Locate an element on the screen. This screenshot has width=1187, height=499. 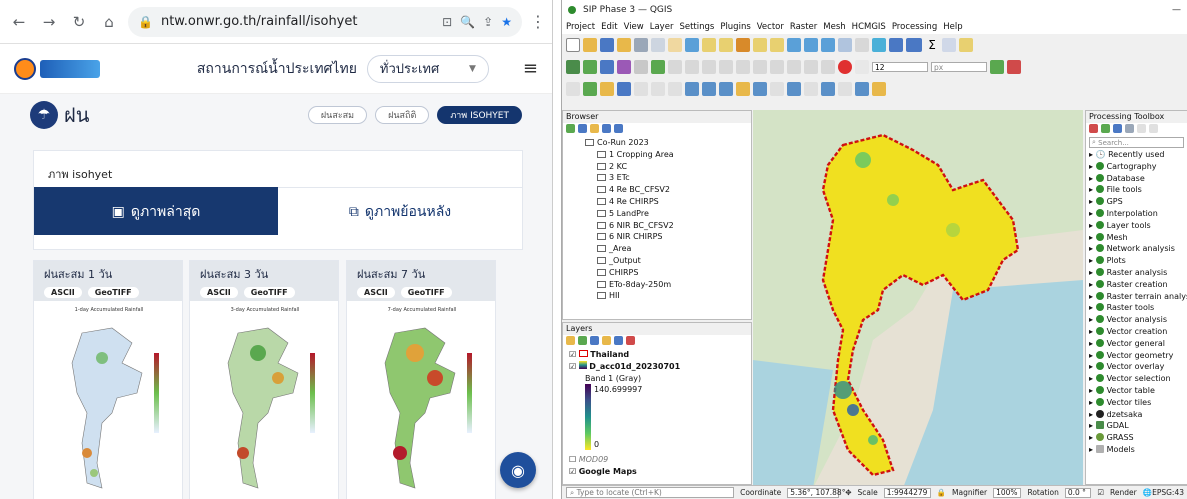
digitizing-pen-icon is located at coordinates (879, 89).